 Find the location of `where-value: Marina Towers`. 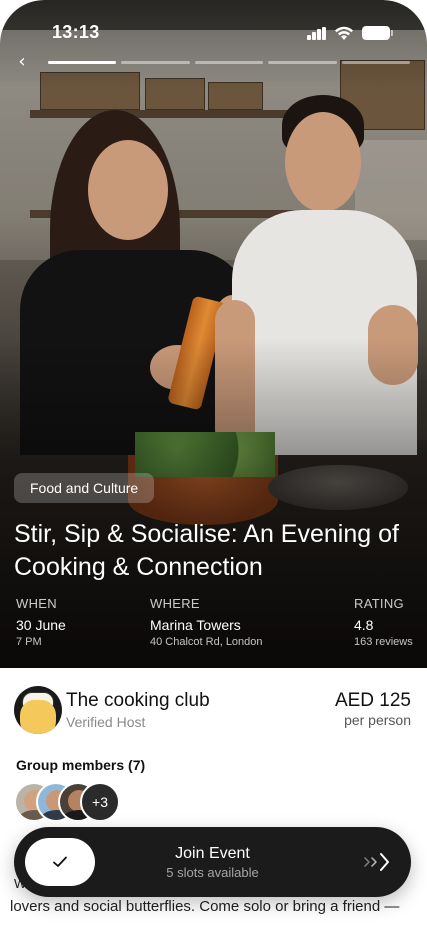

where-value: Marina Towers is located at coordinates (195, 625).